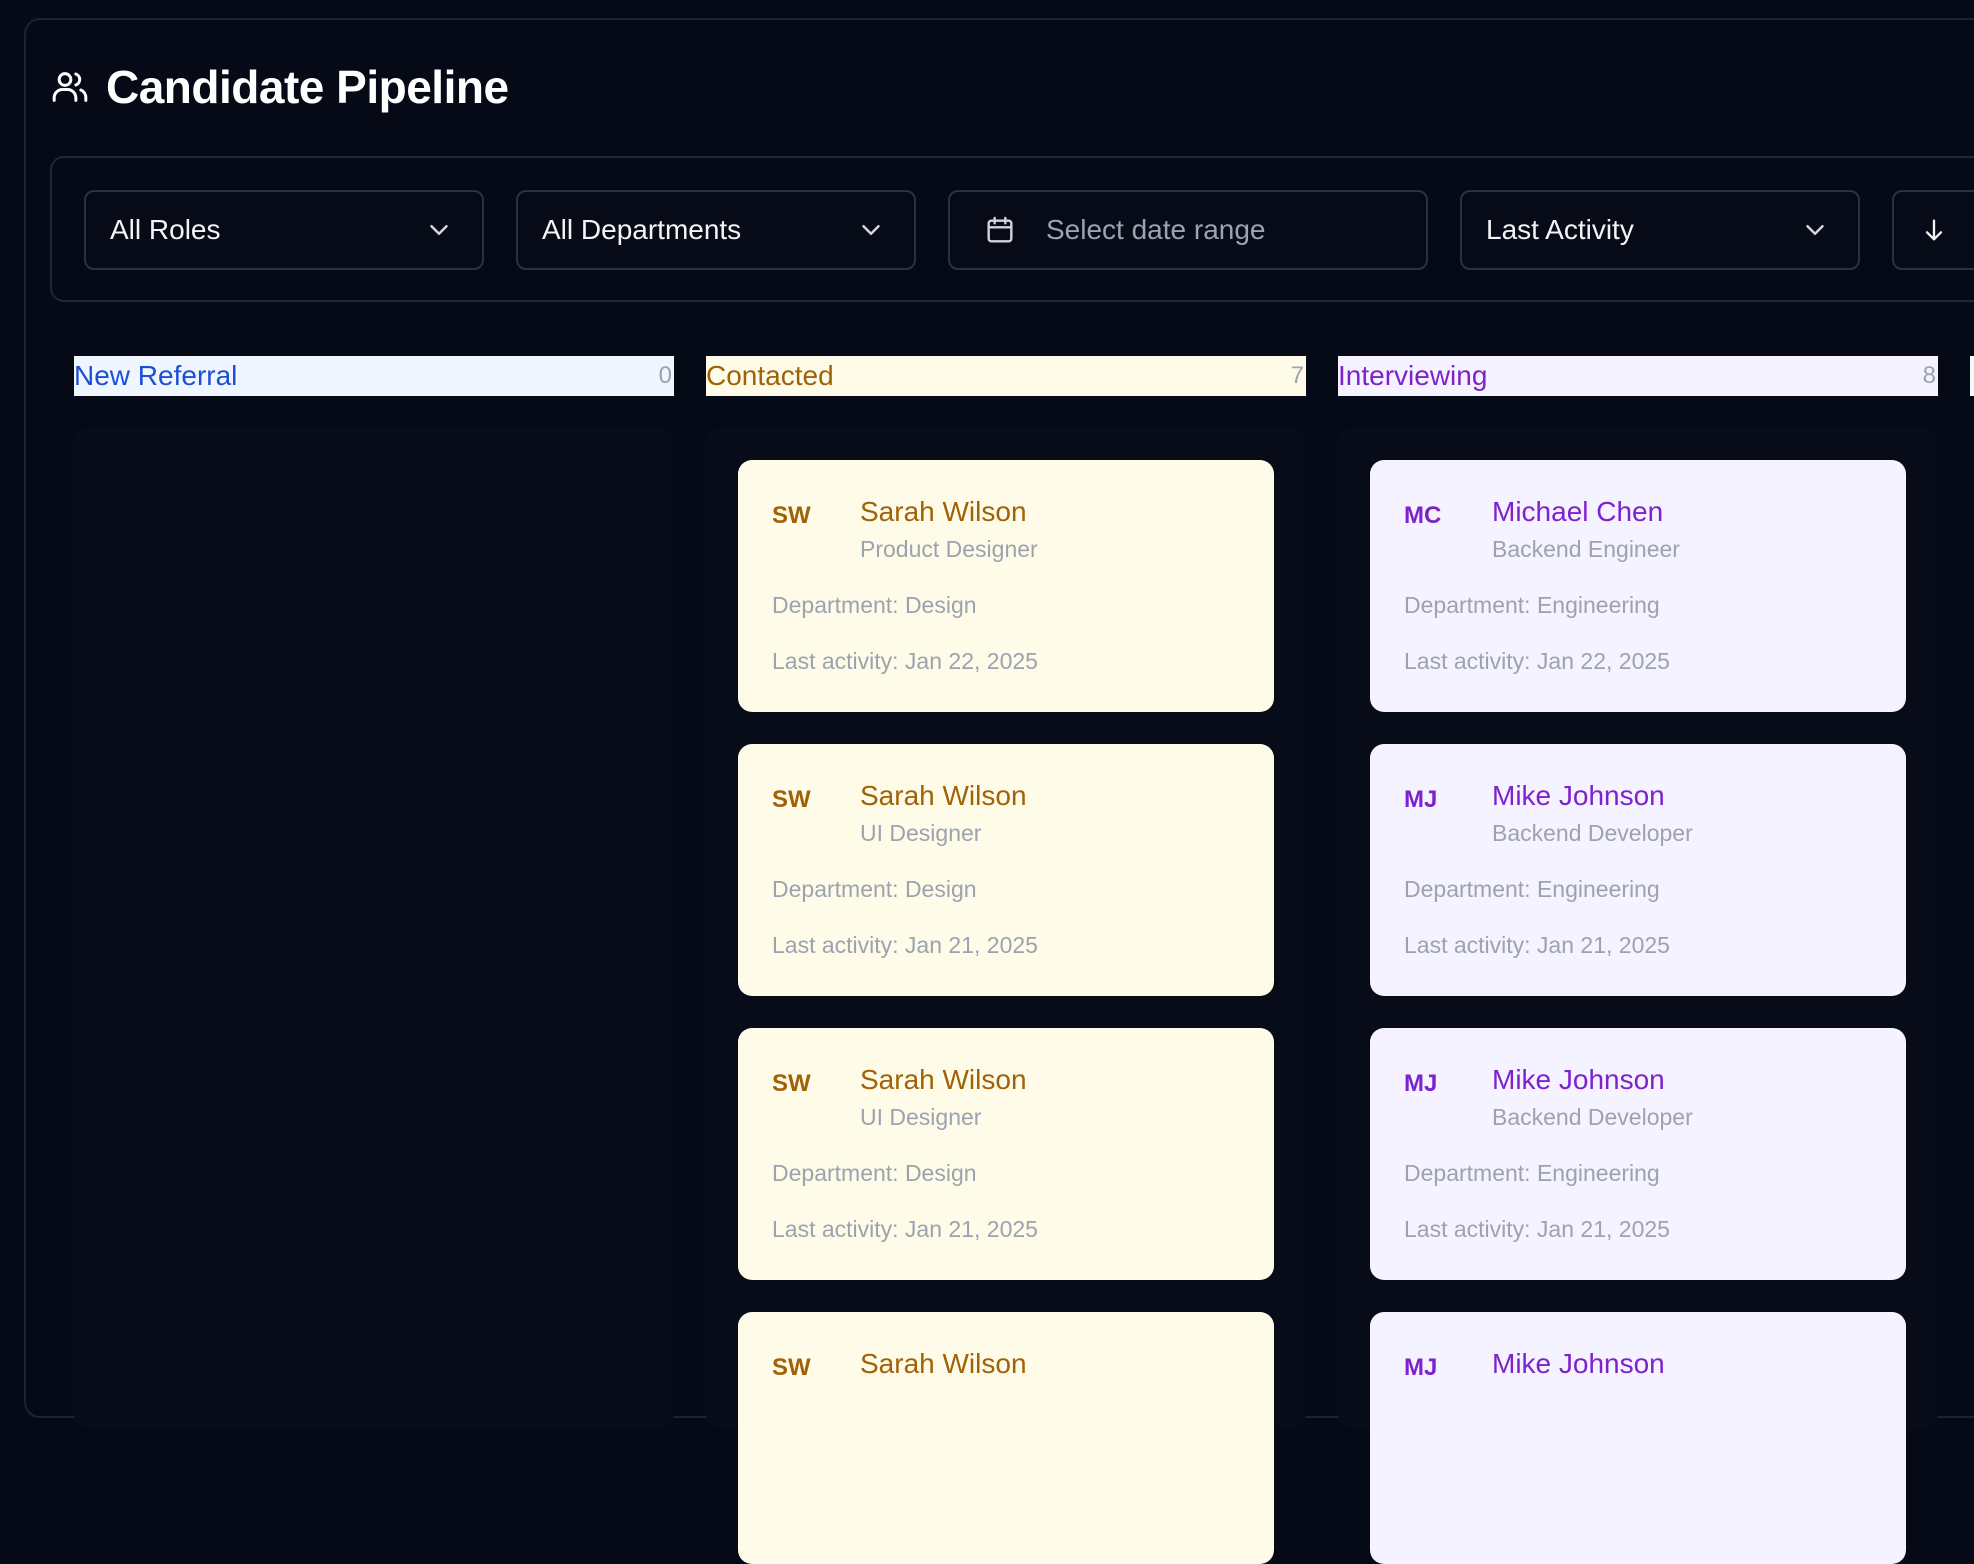 The height and width of the screenshot is (1564, 1974). Describe the element at coordinates (284, 230) in the screenshot. I see `roles-select: All Roles` at that location.